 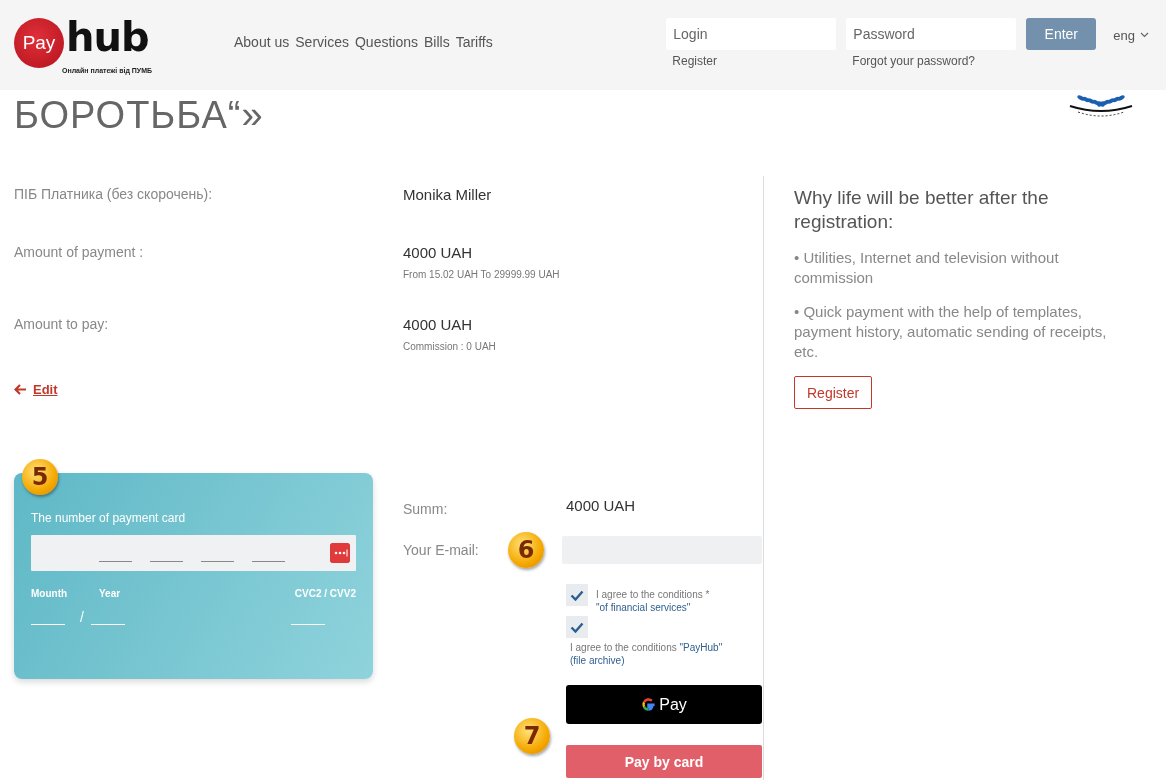 What do you see at coordinates (20, 389) in the screenshot?
I see `back-arrow-icon` at bounding box center [20, 389].